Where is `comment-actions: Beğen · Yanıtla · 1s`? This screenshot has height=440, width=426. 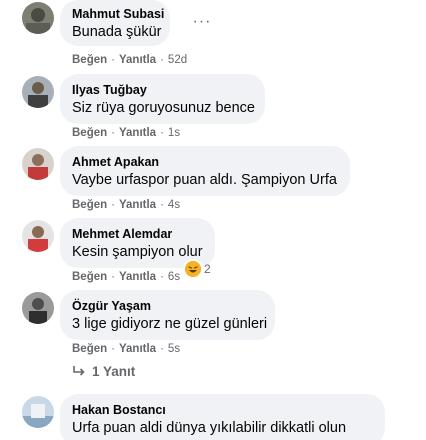
comment-actions: Beğen · Yanıtla · 1s is located at coordinates (126, 133).